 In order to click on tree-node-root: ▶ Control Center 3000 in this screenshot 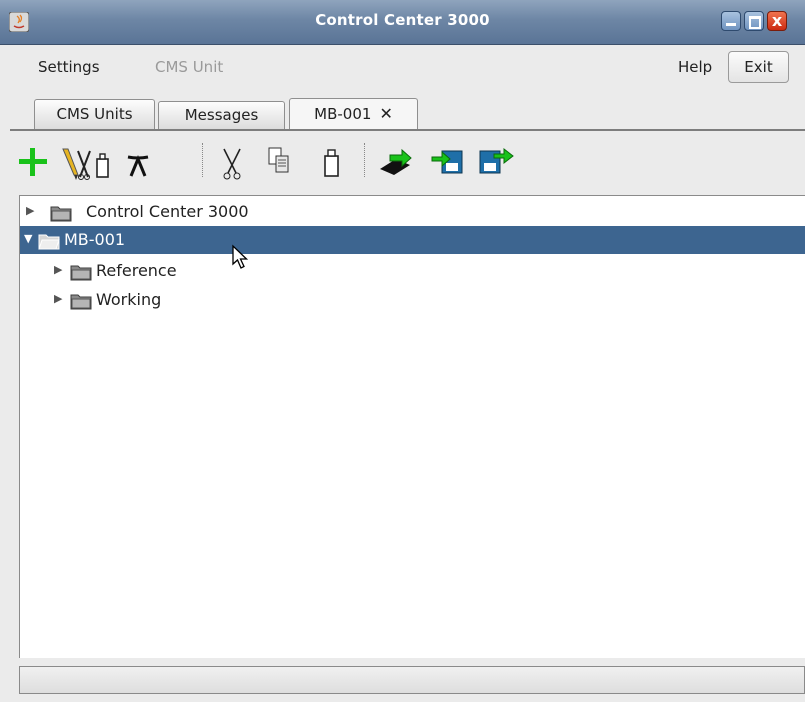, I will do `click(412, 212)`.